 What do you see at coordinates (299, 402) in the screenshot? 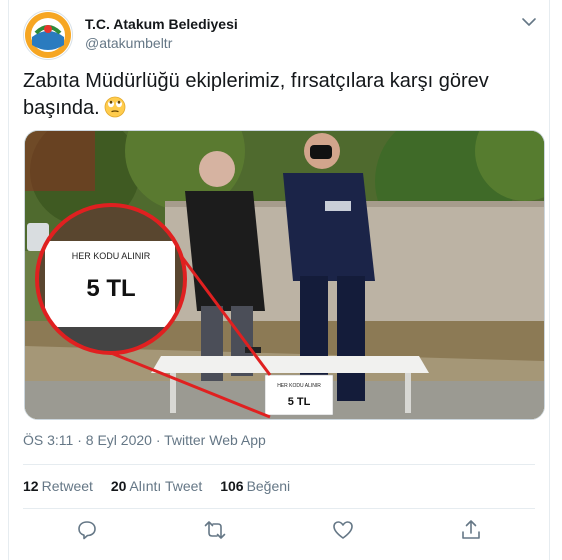
I see `small-sign-line2: 5 TL` at bounding box center [299, 402].